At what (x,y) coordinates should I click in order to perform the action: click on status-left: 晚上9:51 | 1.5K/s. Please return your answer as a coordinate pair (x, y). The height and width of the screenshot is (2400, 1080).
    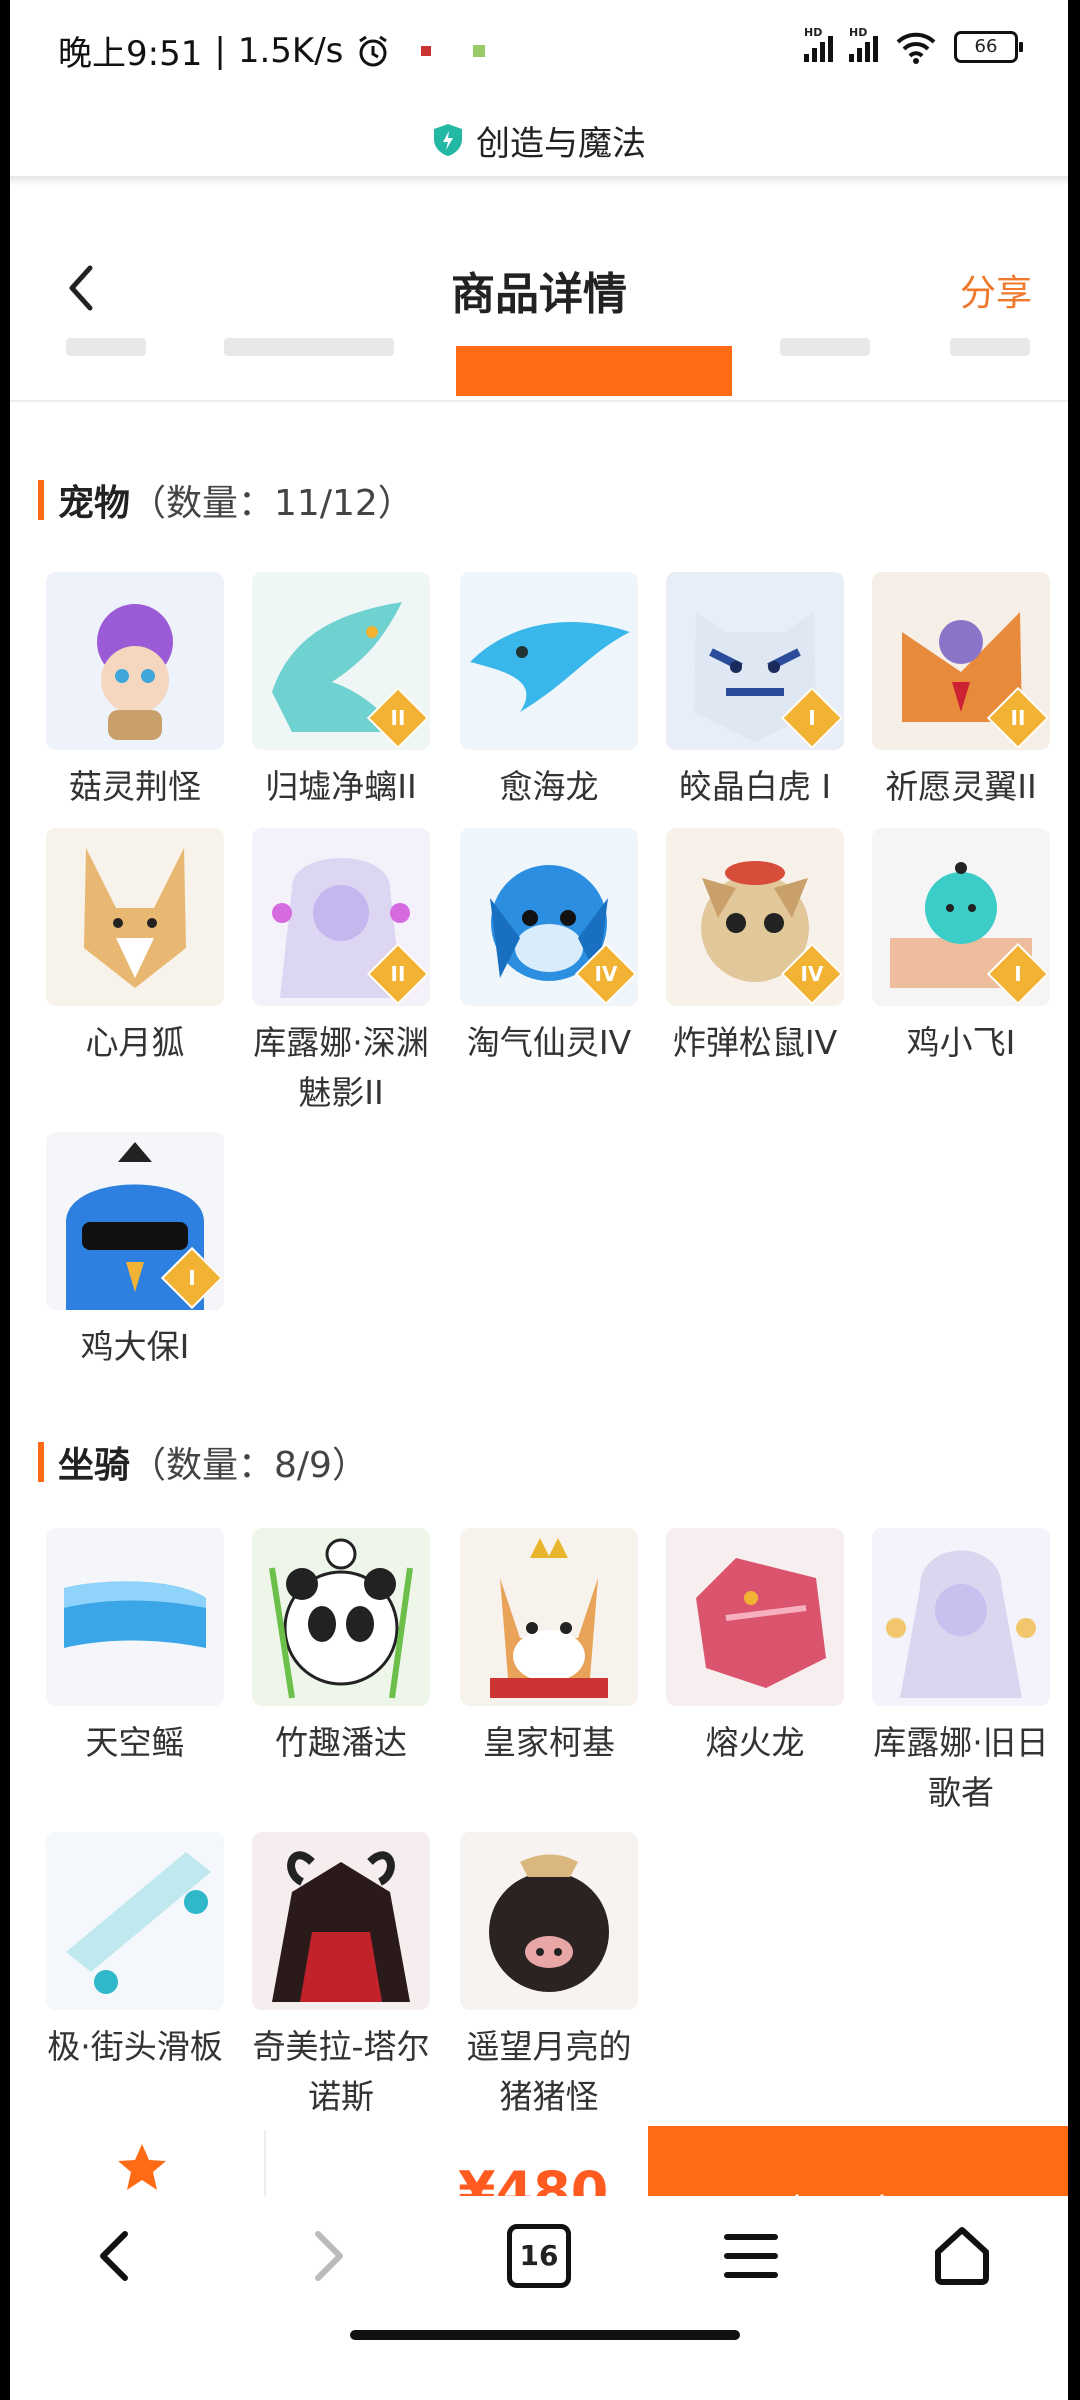
    Looking at the image, I should click on (272, 50).